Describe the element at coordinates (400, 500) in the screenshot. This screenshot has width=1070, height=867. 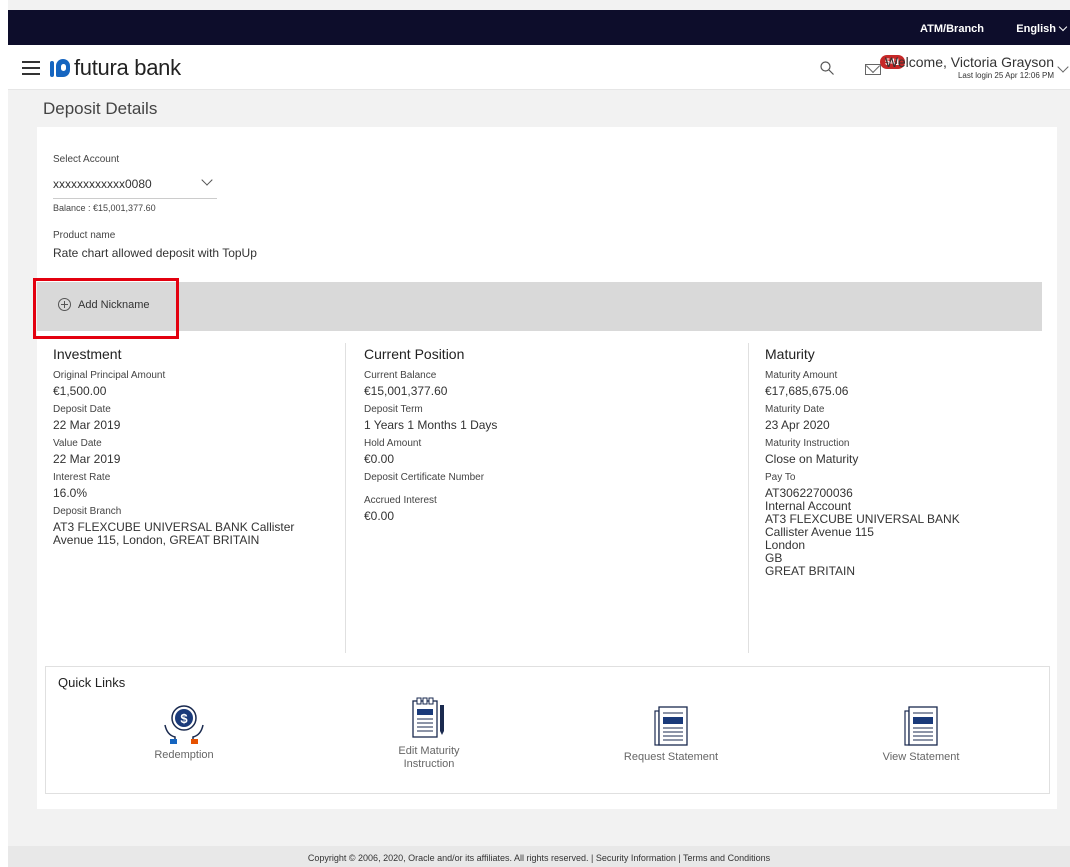
I see `accrued-interest-label: Accrued Interest` at that location.